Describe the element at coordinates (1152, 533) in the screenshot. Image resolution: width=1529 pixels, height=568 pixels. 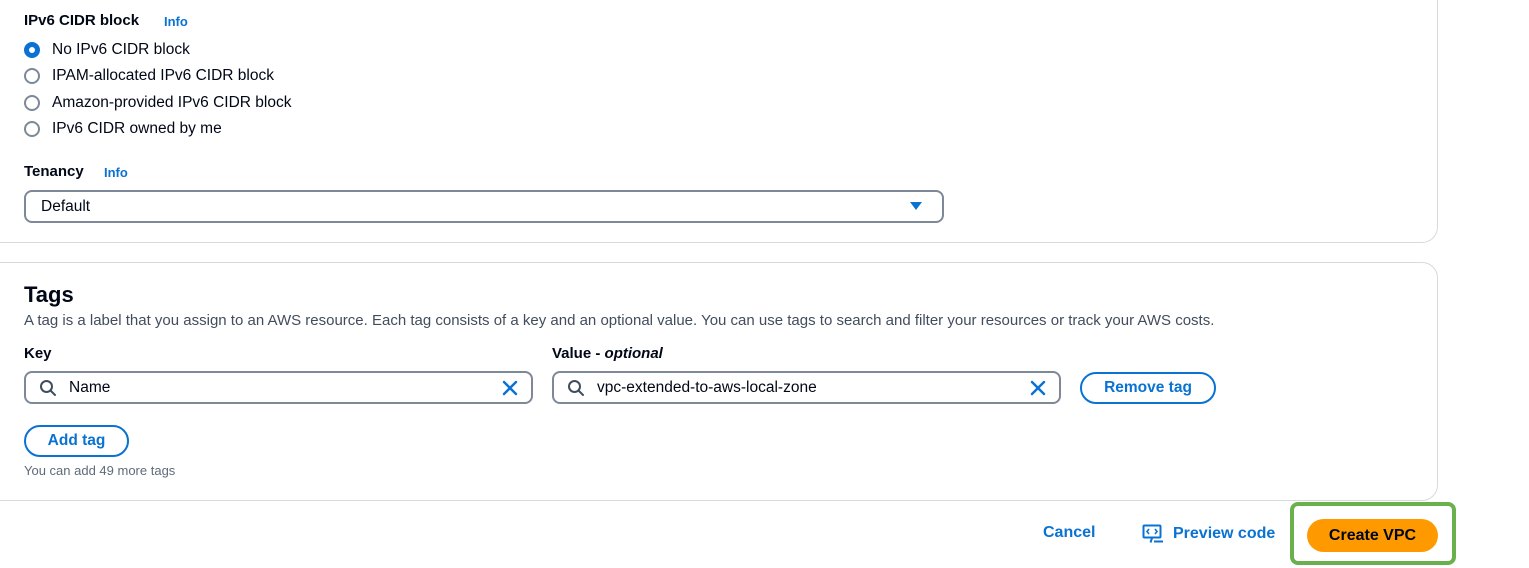
I see `preview-code-icon` at that location.